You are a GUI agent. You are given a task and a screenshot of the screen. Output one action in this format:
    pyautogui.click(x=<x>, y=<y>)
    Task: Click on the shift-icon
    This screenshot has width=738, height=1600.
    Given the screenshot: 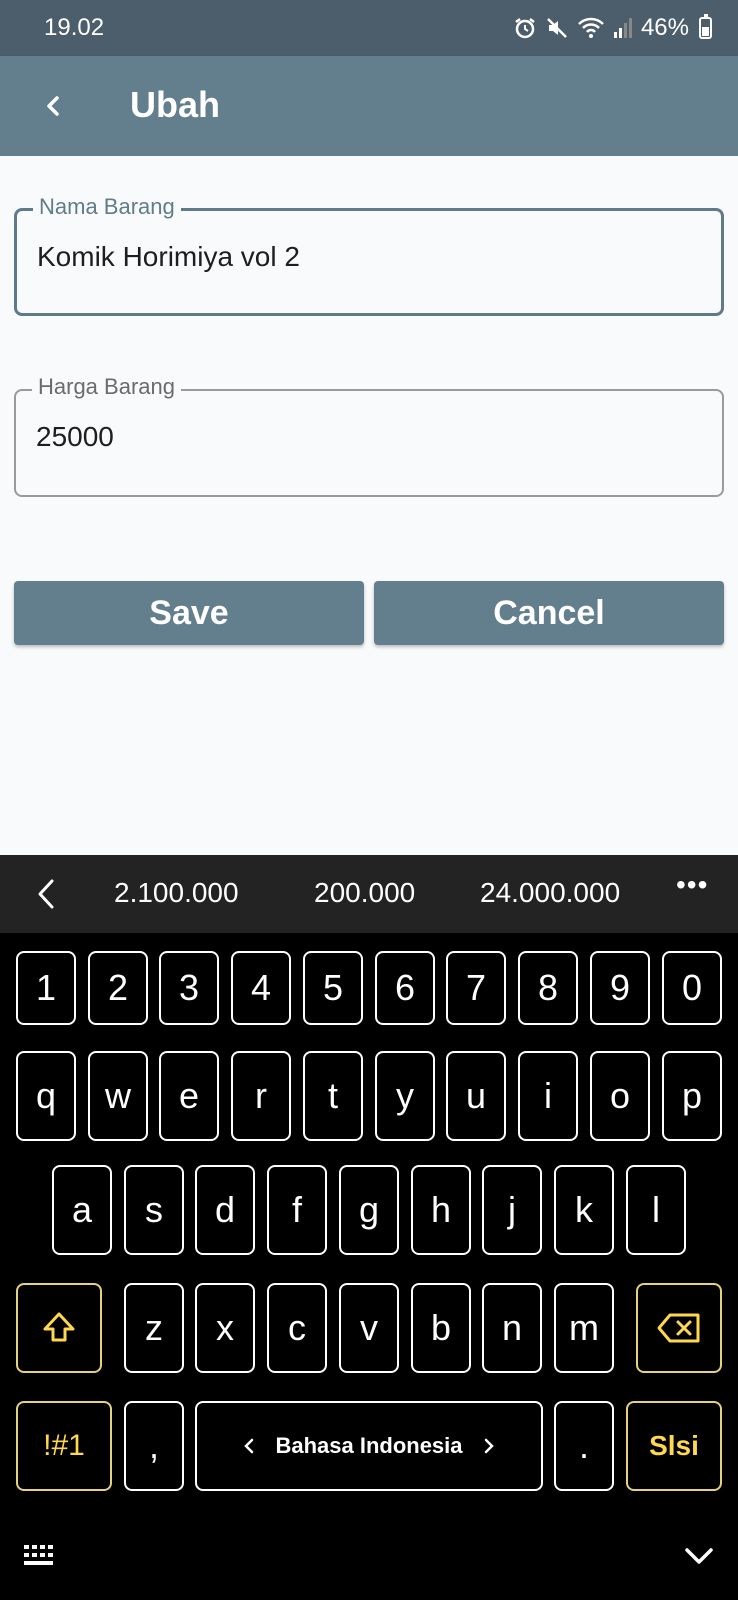 What is the action you would take?
    pyautogui.click(x=59, y=1327)
    